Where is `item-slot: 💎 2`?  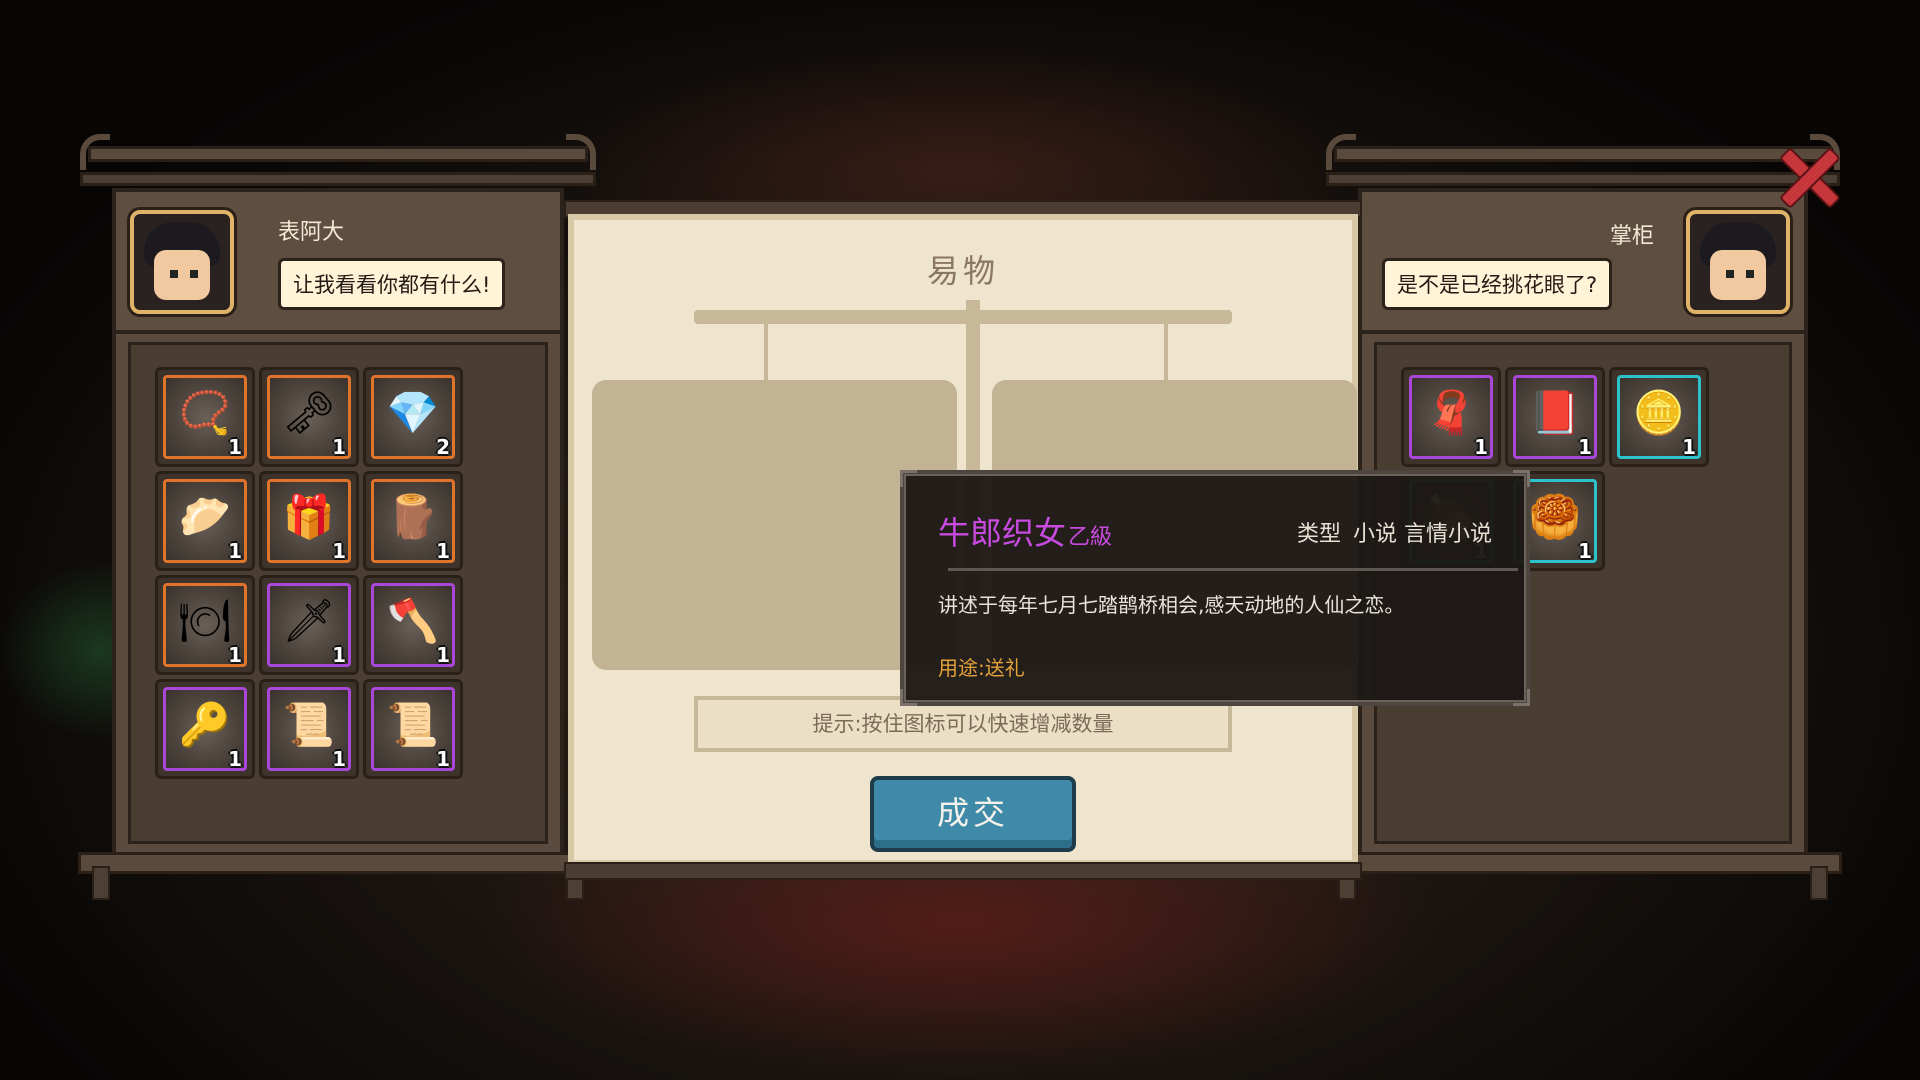
item-slot: 💎 2 is located at coordinates (413, 417).